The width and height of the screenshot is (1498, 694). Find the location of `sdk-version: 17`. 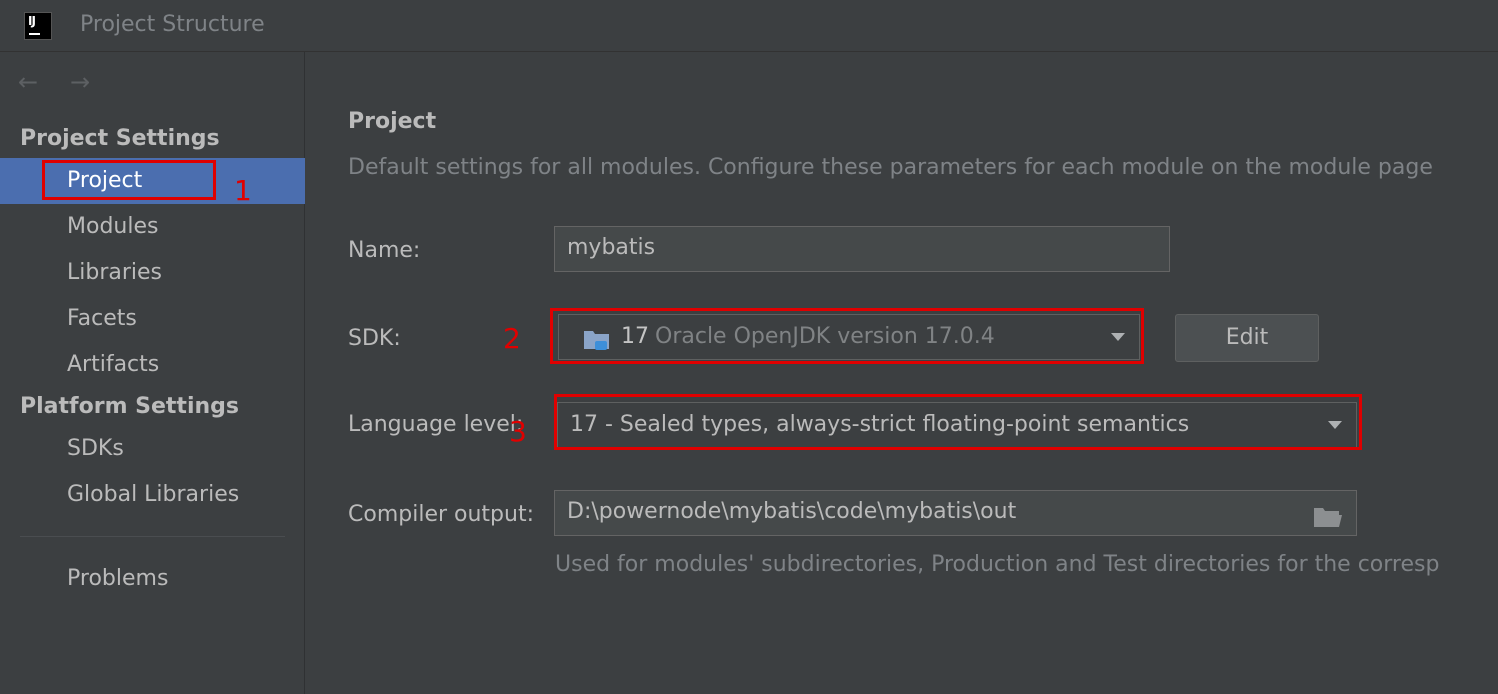

sdk-version: 17 is located at coordinates (635, 336).